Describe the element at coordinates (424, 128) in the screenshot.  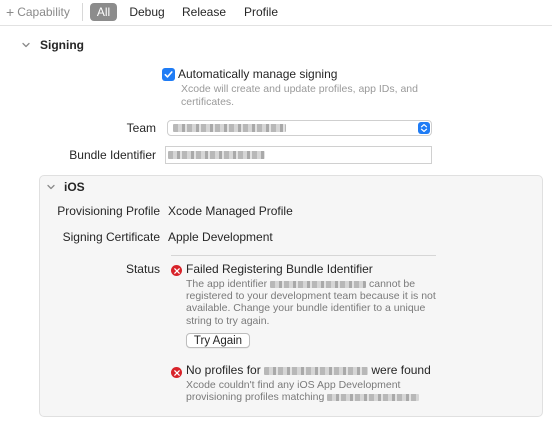
I see `popup-stepper-icon` at that location.